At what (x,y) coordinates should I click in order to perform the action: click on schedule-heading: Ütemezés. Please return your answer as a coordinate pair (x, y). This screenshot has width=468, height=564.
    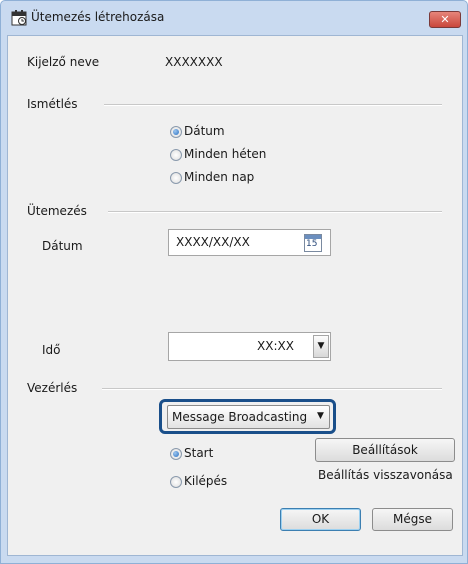
    Looking at the image, I should click on (57, 211).